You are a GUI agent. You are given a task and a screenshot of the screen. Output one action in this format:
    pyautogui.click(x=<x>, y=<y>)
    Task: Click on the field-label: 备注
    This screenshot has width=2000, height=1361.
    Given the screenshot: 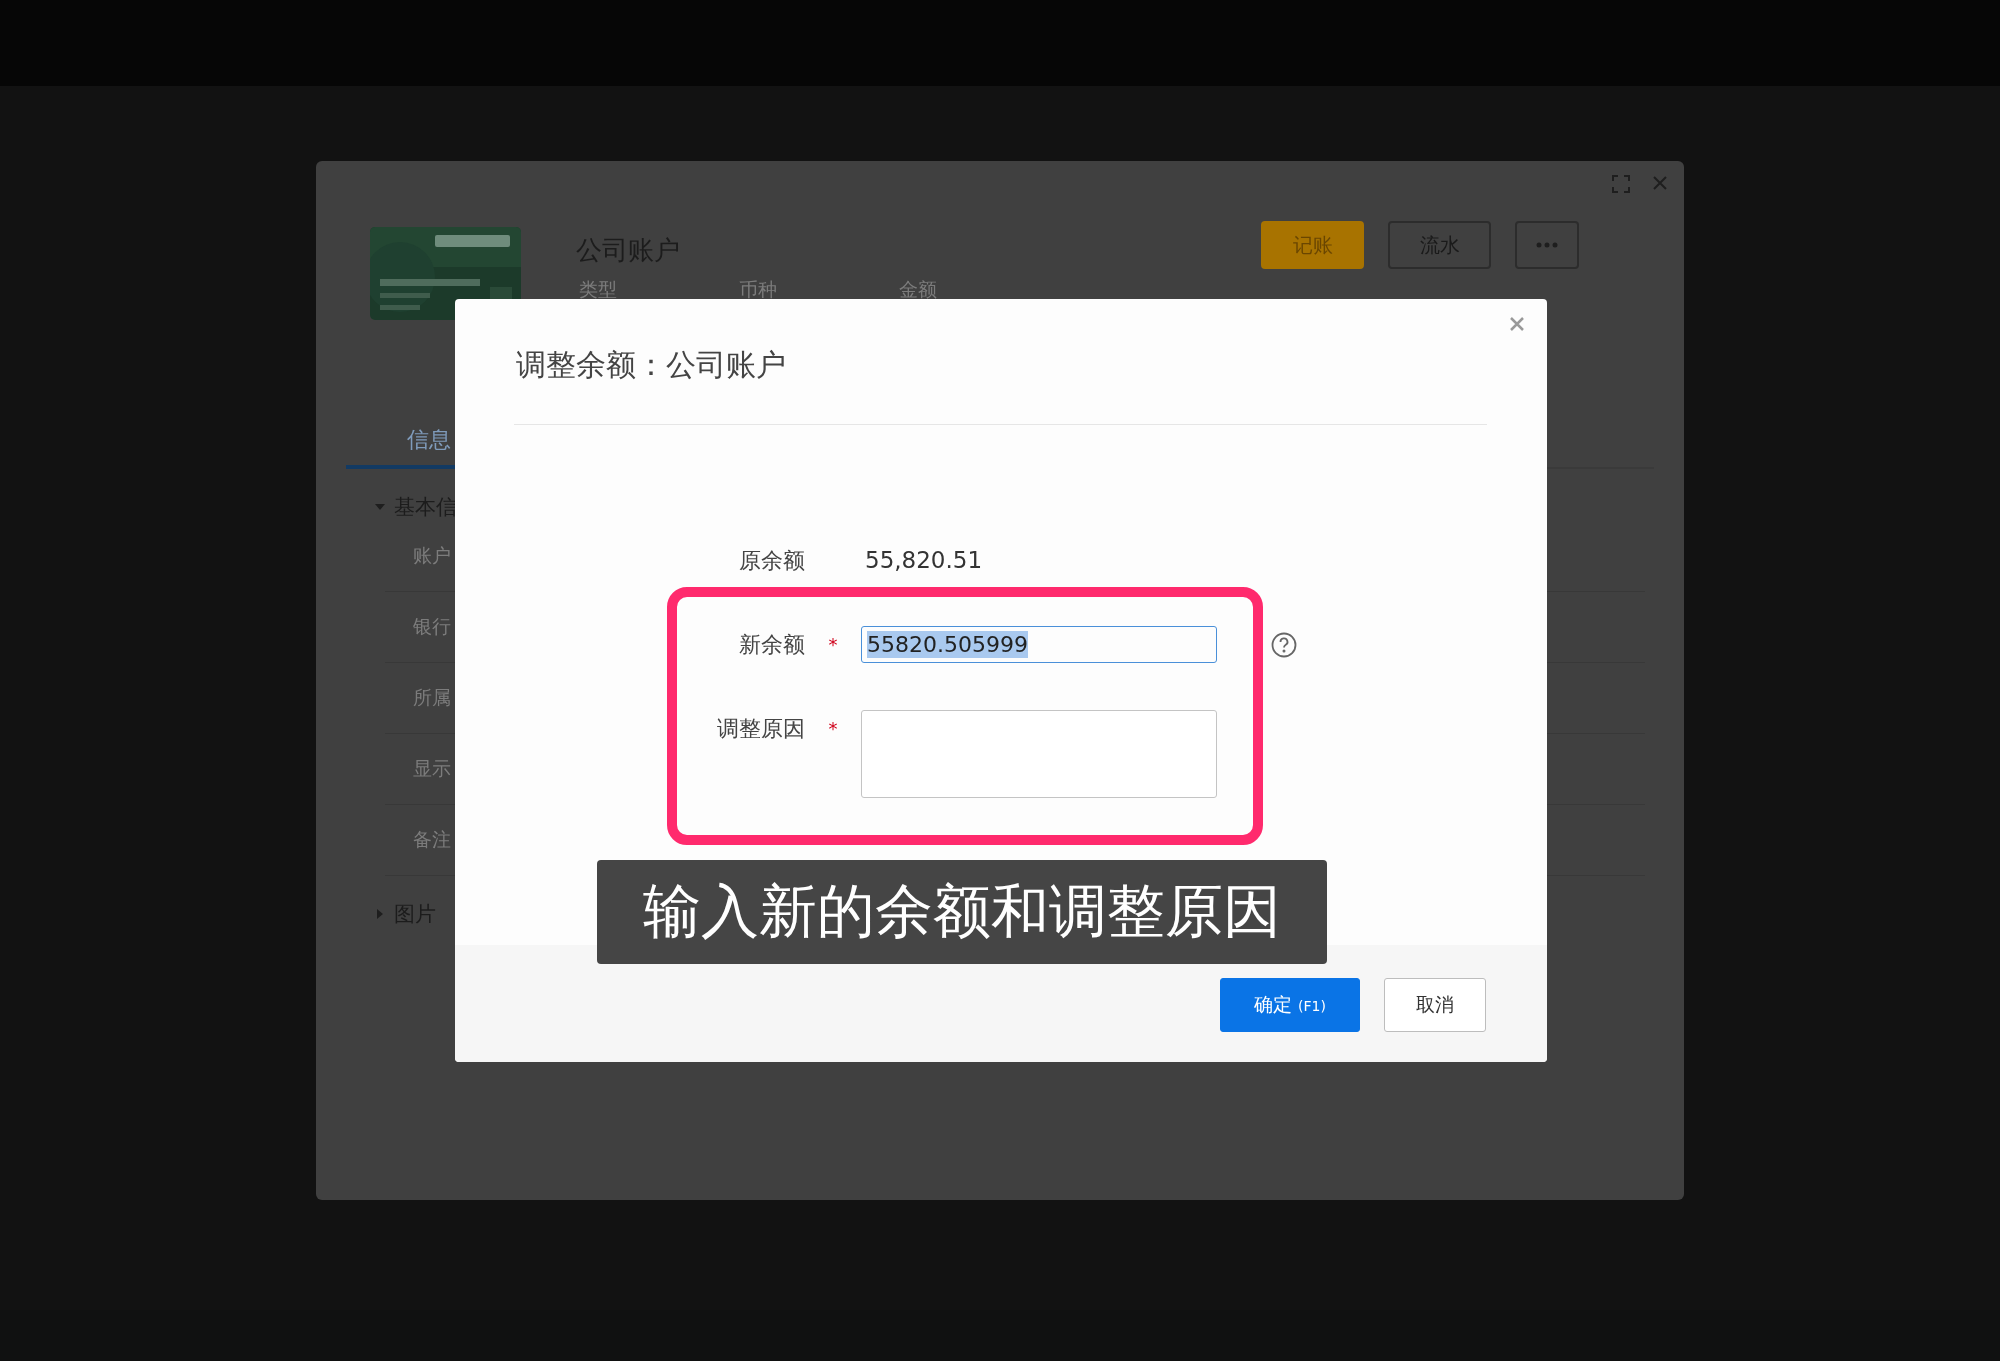 What is the action you would take?
    pyautogui.click(x=432, y=839)
    